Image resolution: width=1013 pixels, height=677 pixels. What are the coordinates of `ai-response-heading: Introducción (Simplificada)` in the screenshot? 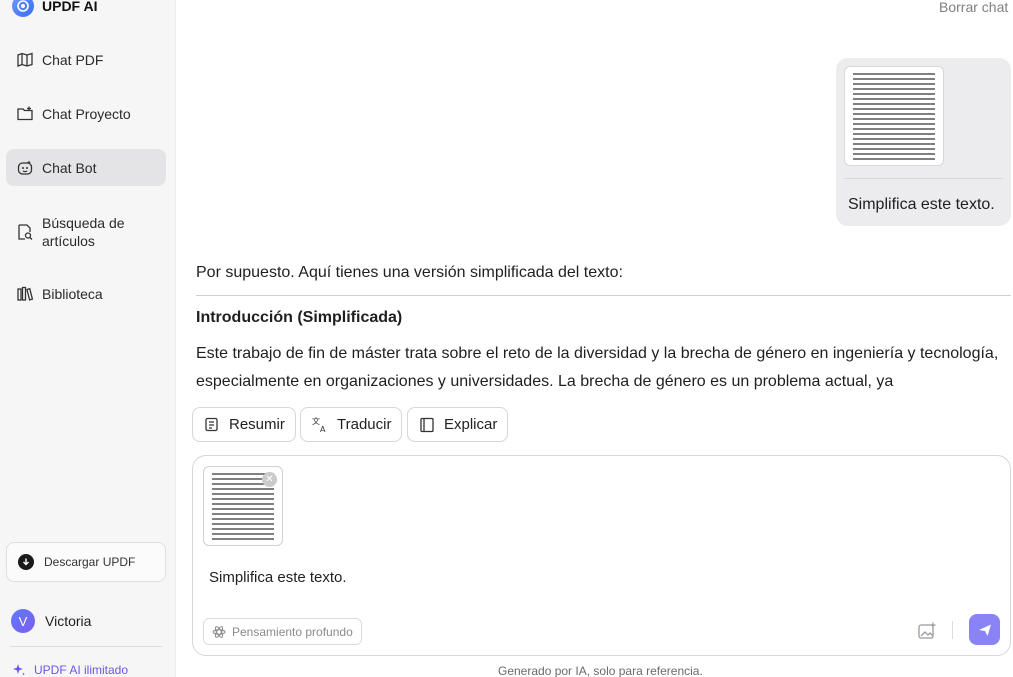 It's located at (299, 317).